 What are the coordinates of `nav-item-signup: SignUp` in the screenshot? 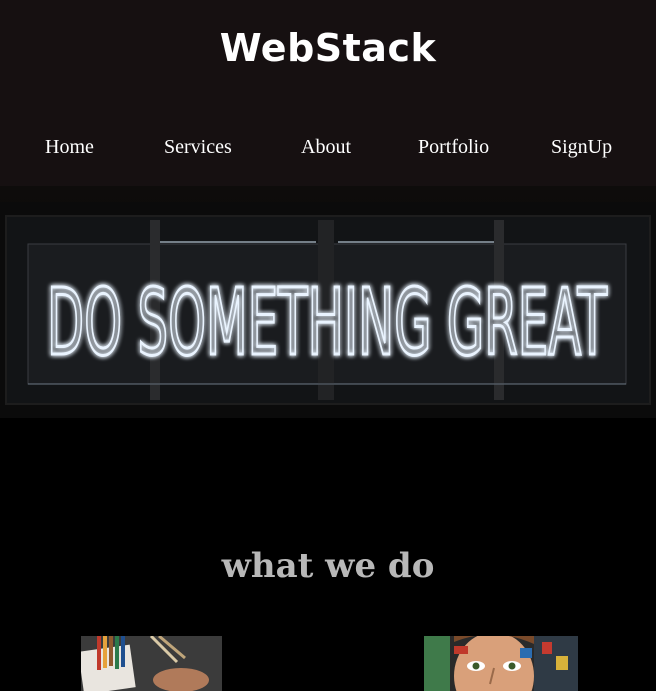 It's located at (581, 147).